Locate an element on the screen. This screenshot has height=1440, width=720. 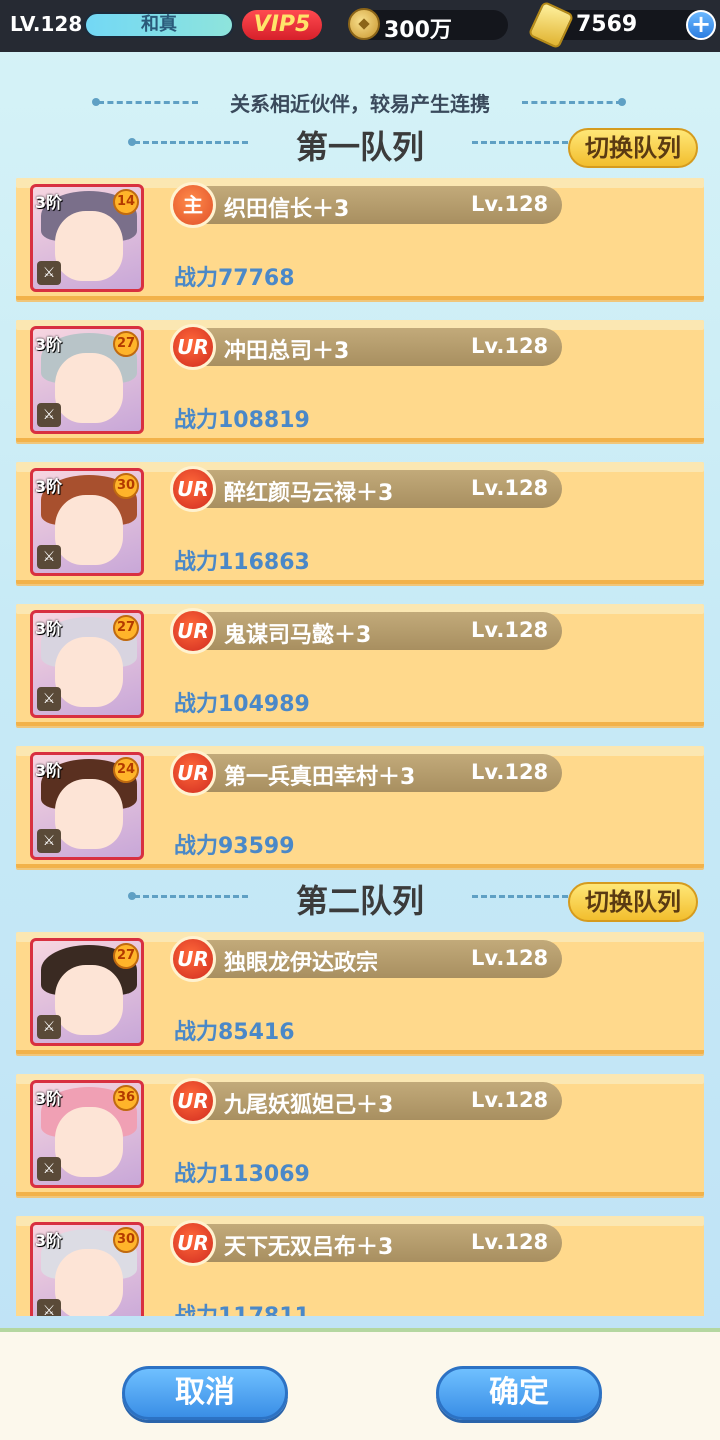
cancel-button: 取消 is located at coordinates (205, 1393).